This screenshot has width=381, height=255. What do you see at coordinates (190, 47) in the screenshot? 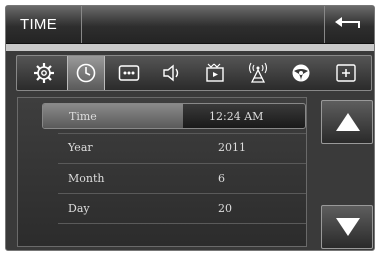
I see `header-separator` at bounding box center [190, 47].